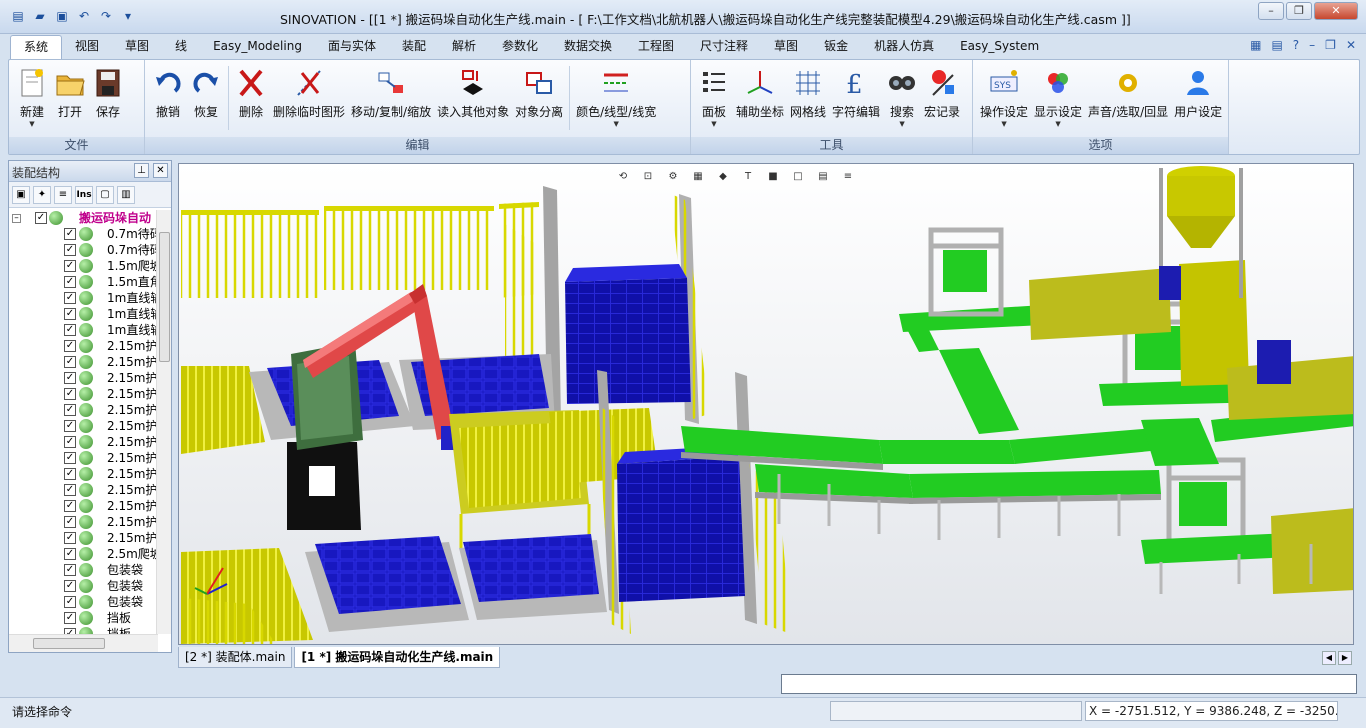 Image resolution: width=1366 pixels, height=728 pixels. Describe the element at coordinates (32, 98) in the screenshot. I see `new-doc-button: 新建 ▼` at that location.